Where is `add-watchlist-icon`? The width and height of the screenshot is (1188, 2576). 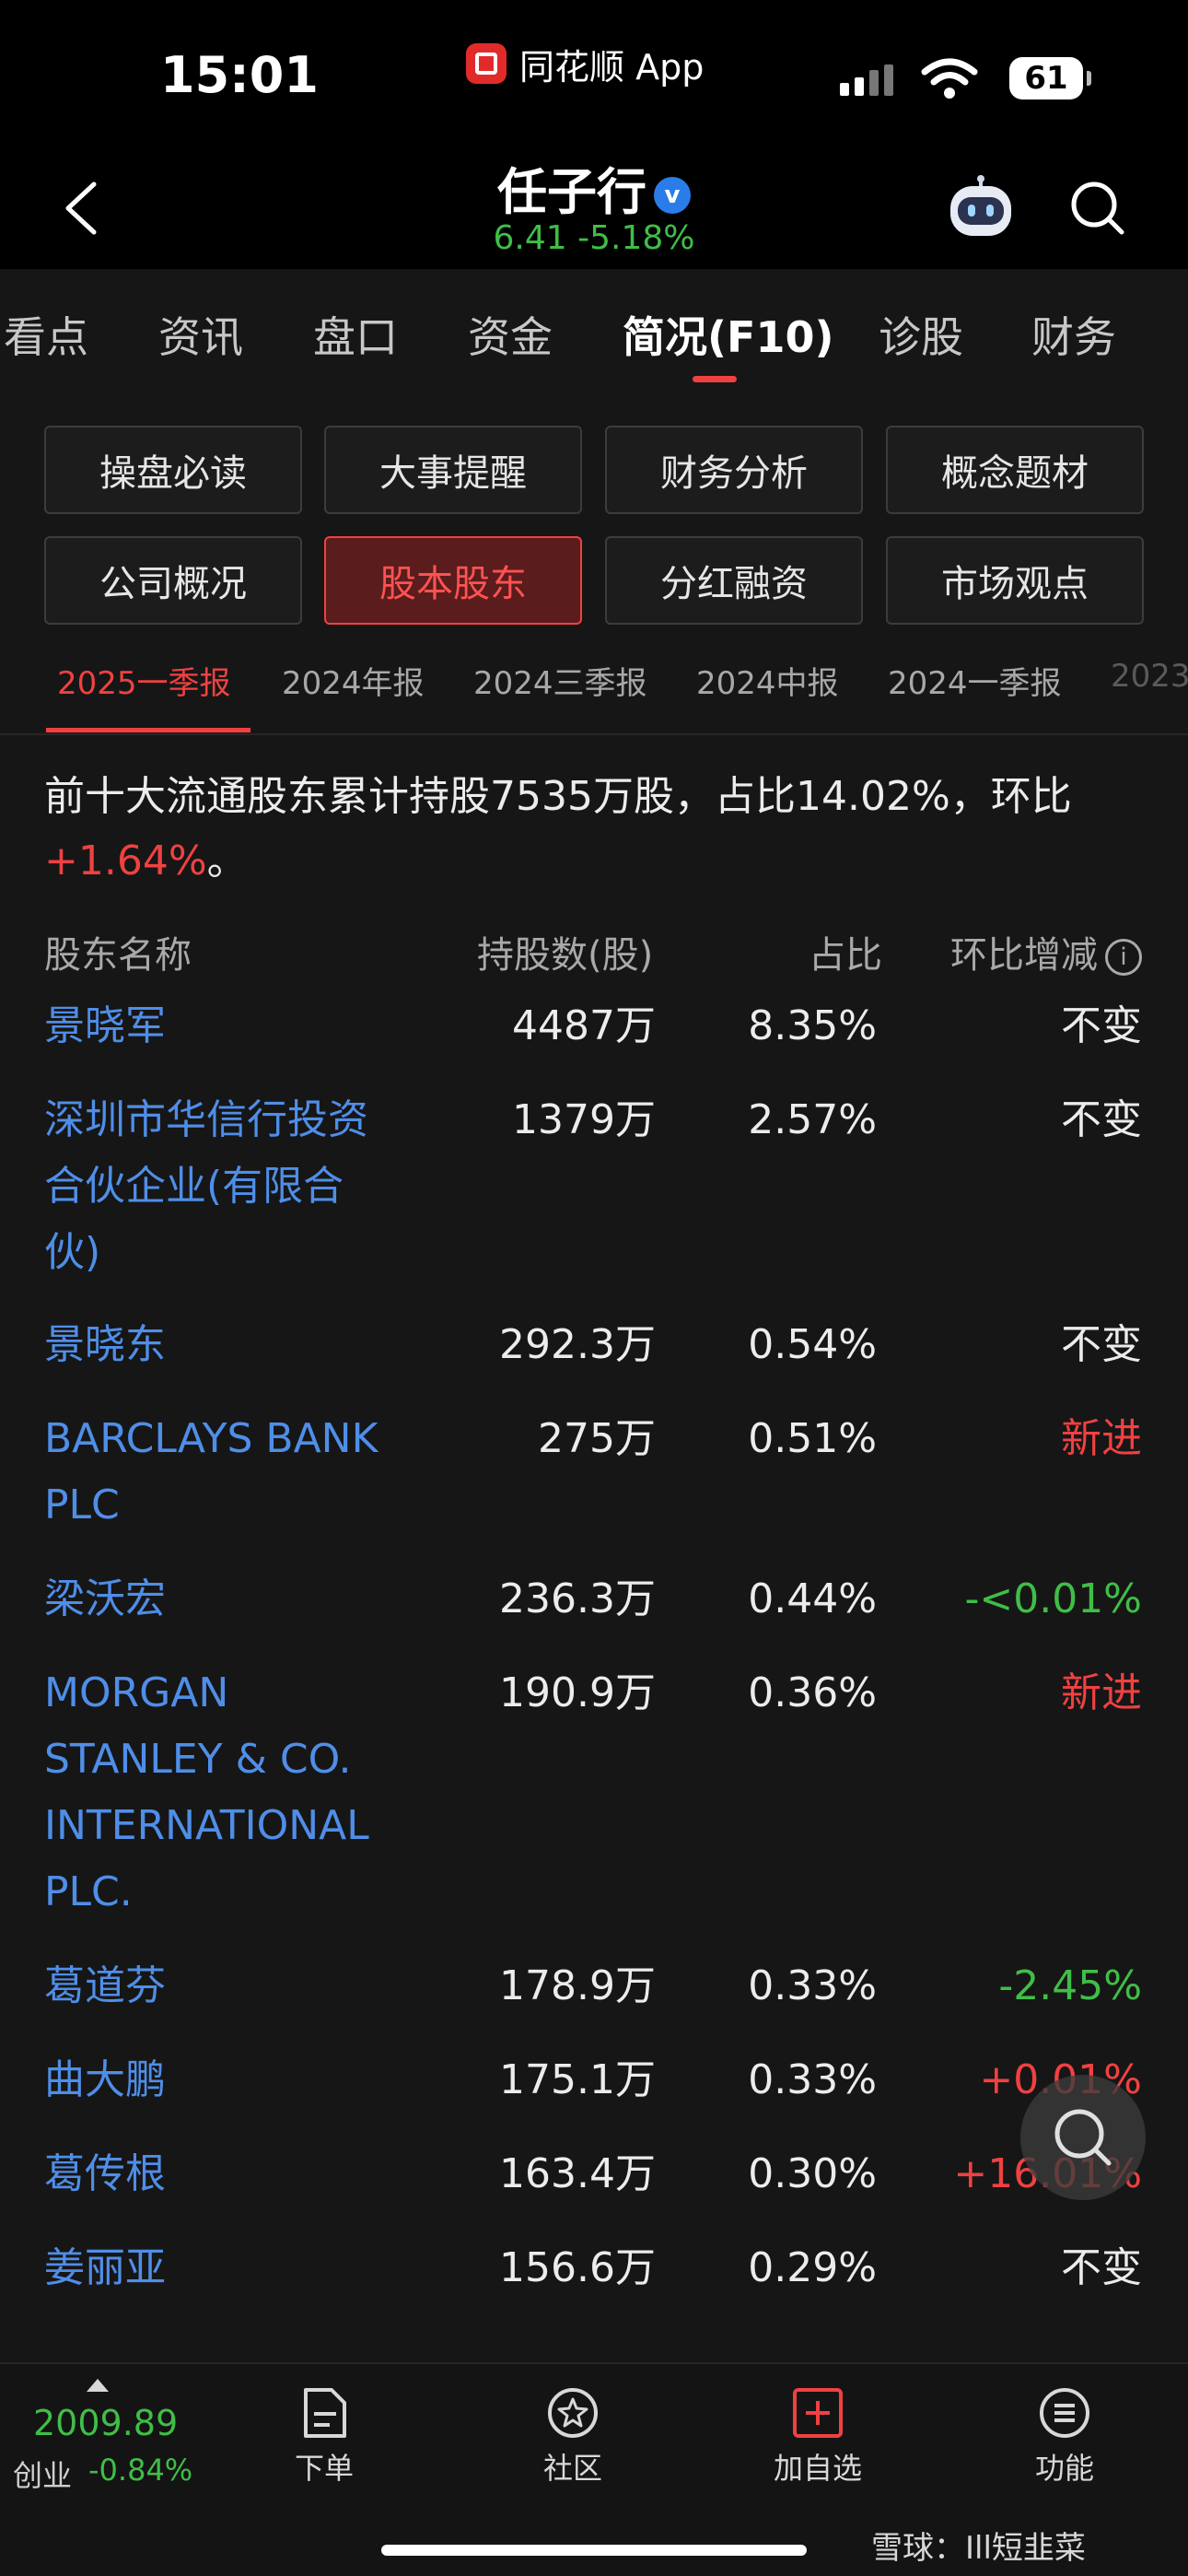 add-watchlist-icon is located at coordinates (818, 2413).